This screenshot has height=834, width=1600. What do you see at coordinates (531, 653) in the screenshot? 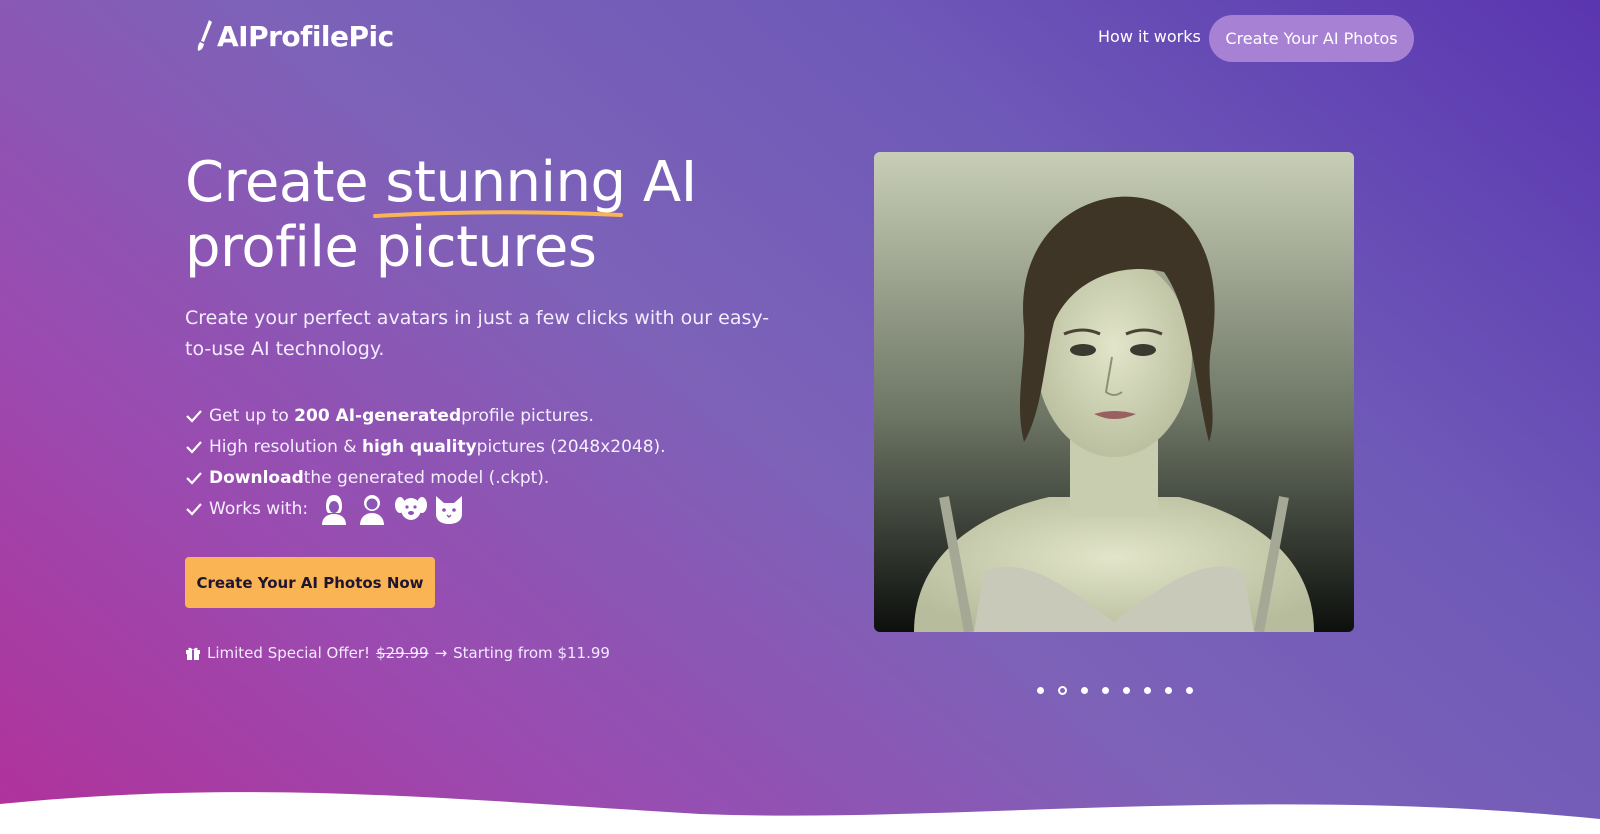
I see `new-price: Starting from $11.99` at bounding box center [531, 653].